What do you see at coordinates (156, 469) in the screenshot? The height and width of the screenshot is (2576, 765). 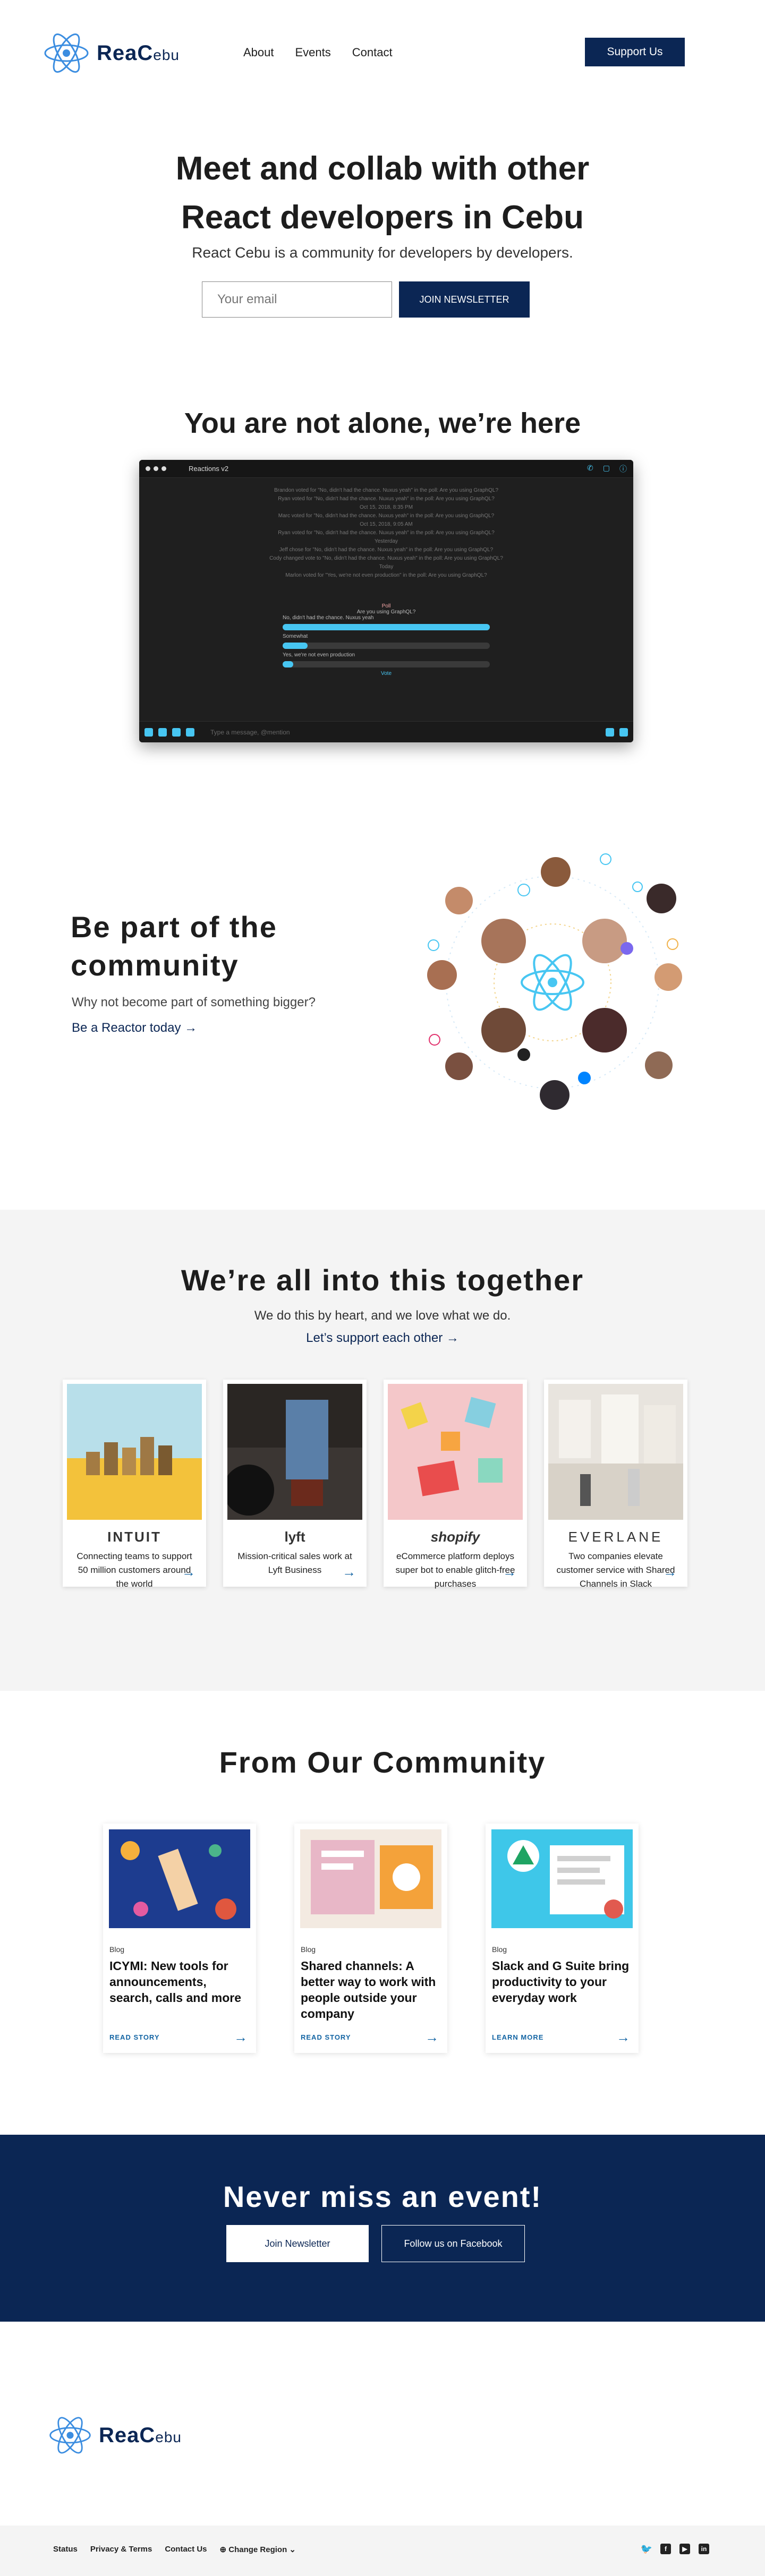 I see `window-controls` at bounding box center [156, 469].